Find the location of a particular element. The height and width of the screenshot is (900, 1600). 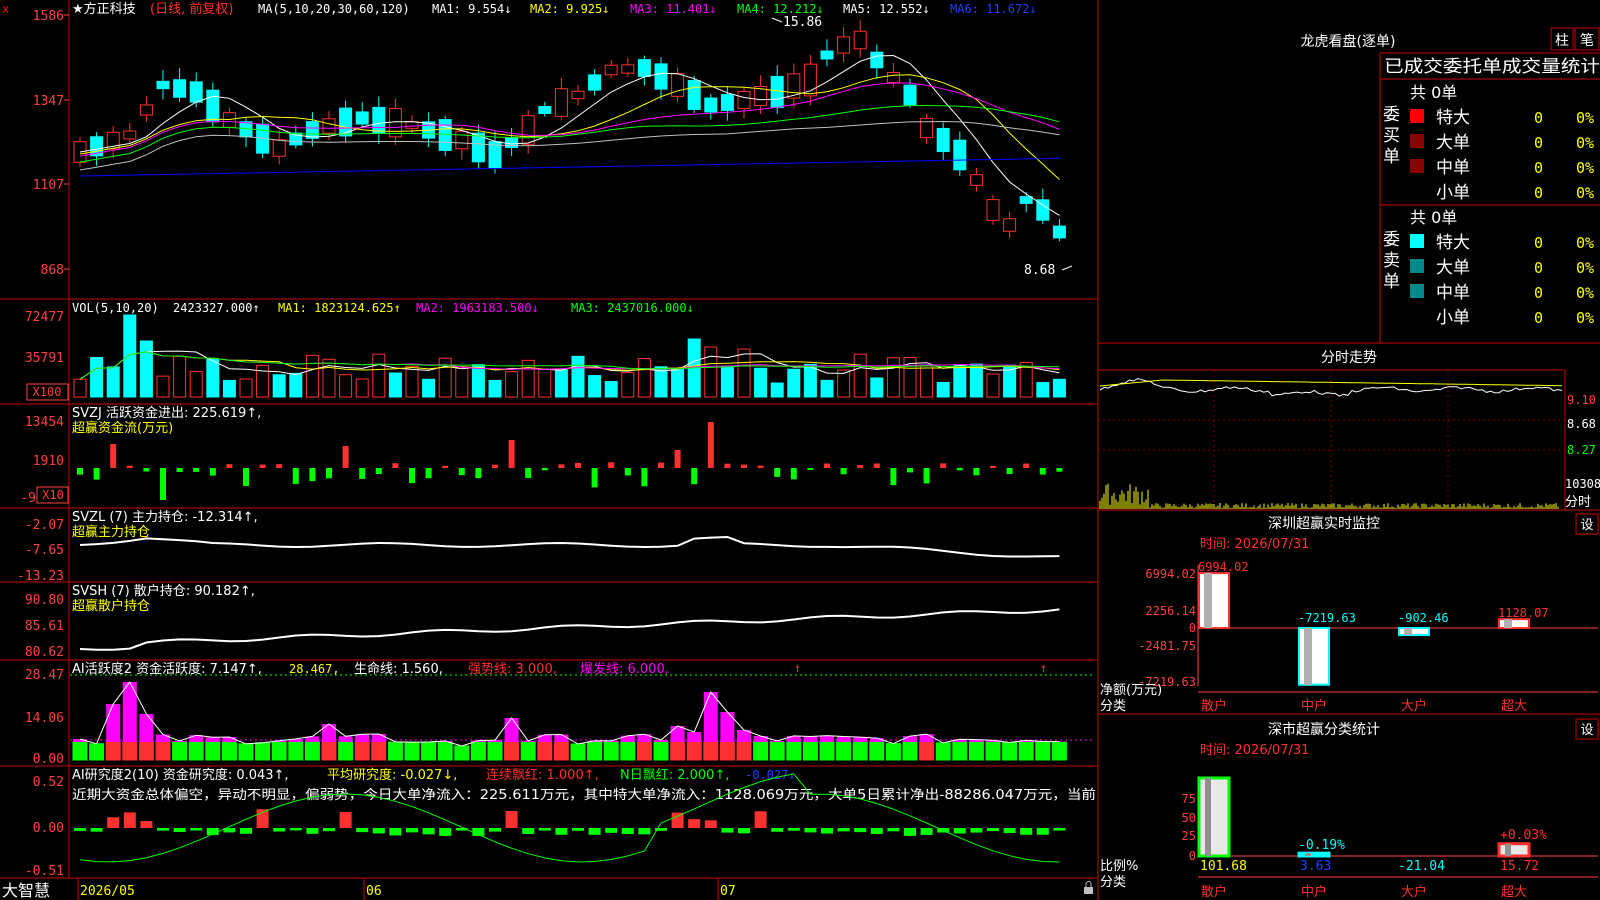

svzl-tick: -13.23 is located at coordinates (40, 576).